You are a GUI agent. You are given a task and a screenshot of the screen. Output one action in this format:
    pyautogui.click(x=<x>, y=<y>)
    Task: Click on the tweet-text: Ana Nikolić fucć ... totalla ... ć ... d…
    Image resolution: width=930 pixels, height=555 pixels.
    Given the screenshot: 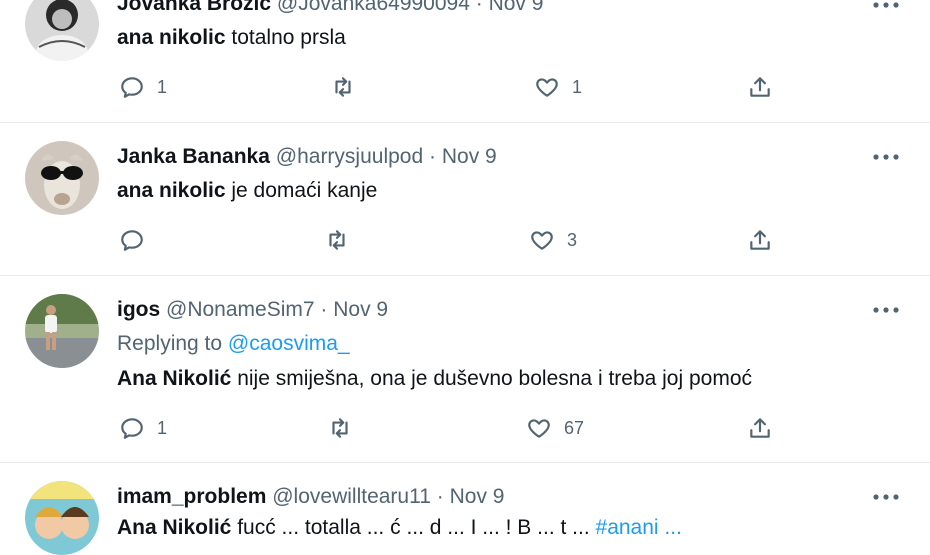 What is the action you would take?
    pyautogui.click(x=399, y=528)
    